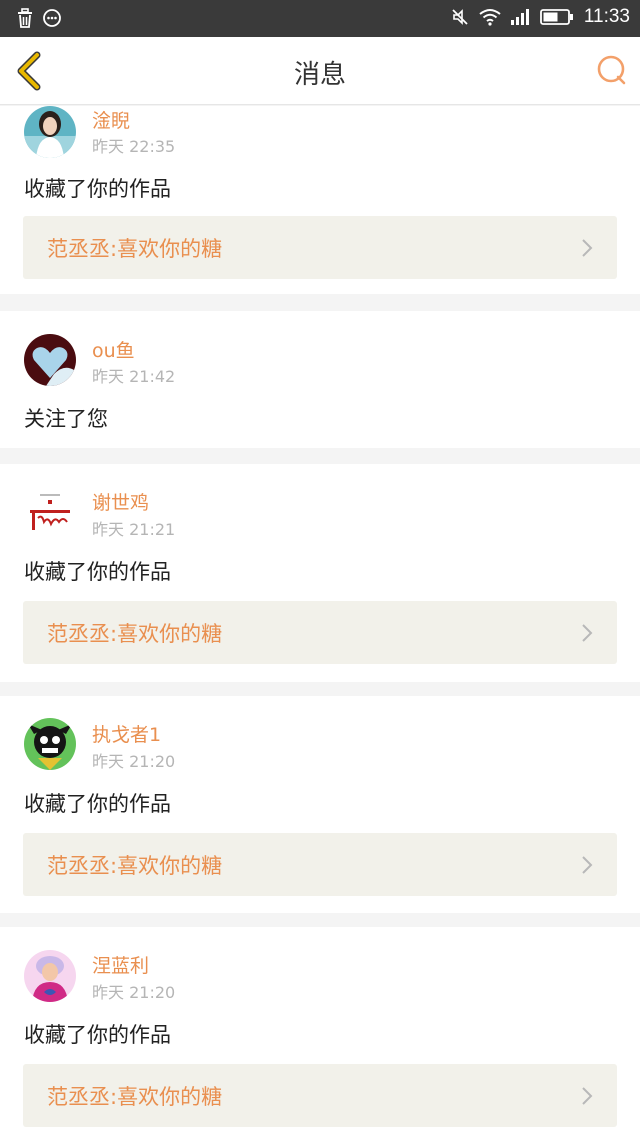 This screenshot has width=640, height=1138. I want to click on message-time: 昨天 22:35, so click(134, 146).